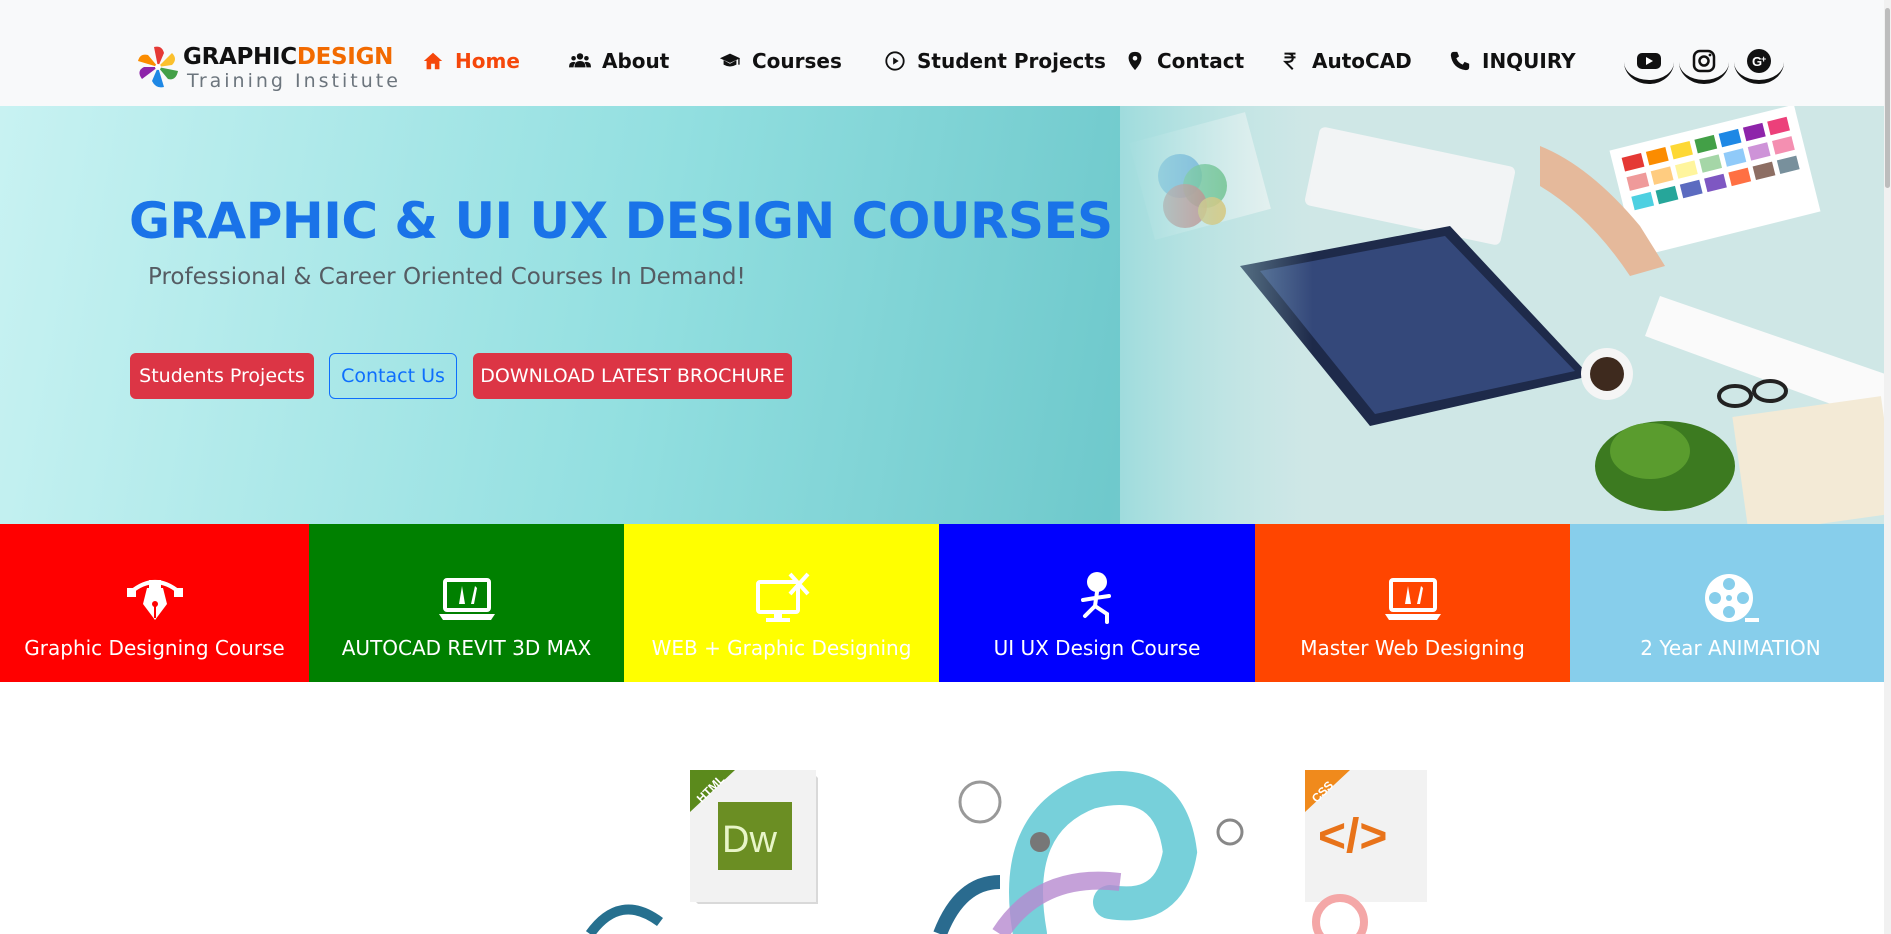 The width and height of the screenshot is (1891, 934). What do you see at coordinates (621, 221) in the screenshot?
I see `hero-title: GRAPHIC & UI UX DESIGN COURSES` at bounding box center [621, 221].